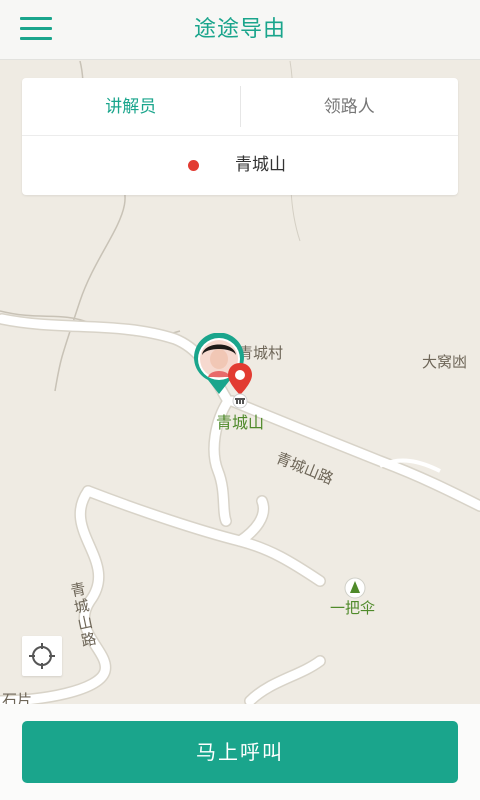  Describe the element at coordinates (260, 165) in the screenshot. I see `destination-name: 青城山` at that location.